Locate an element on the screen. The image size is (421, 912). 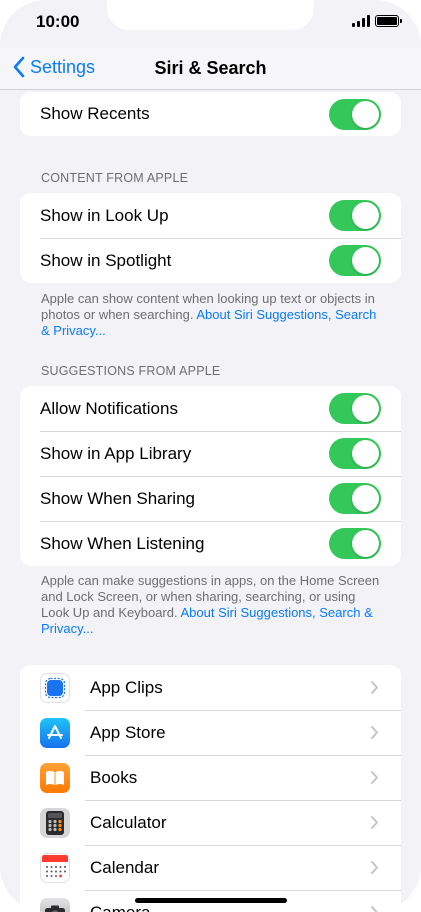
cellular-signal-icon is located at coordinates (361, 21).